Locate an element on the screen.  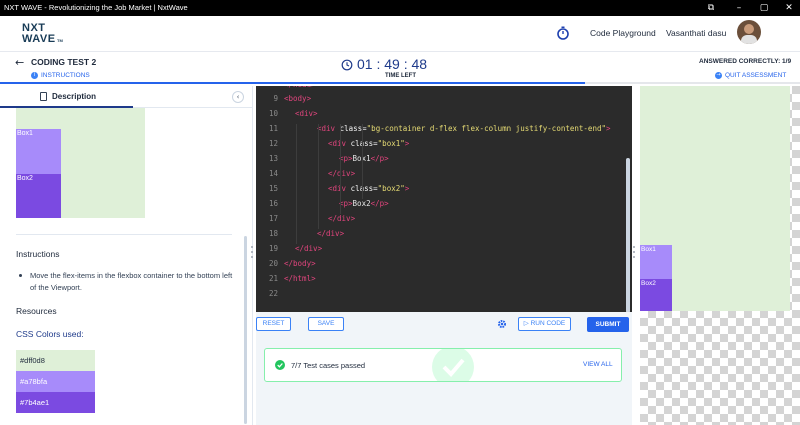
save-button: SAVE is located at coordinates (326, 324).